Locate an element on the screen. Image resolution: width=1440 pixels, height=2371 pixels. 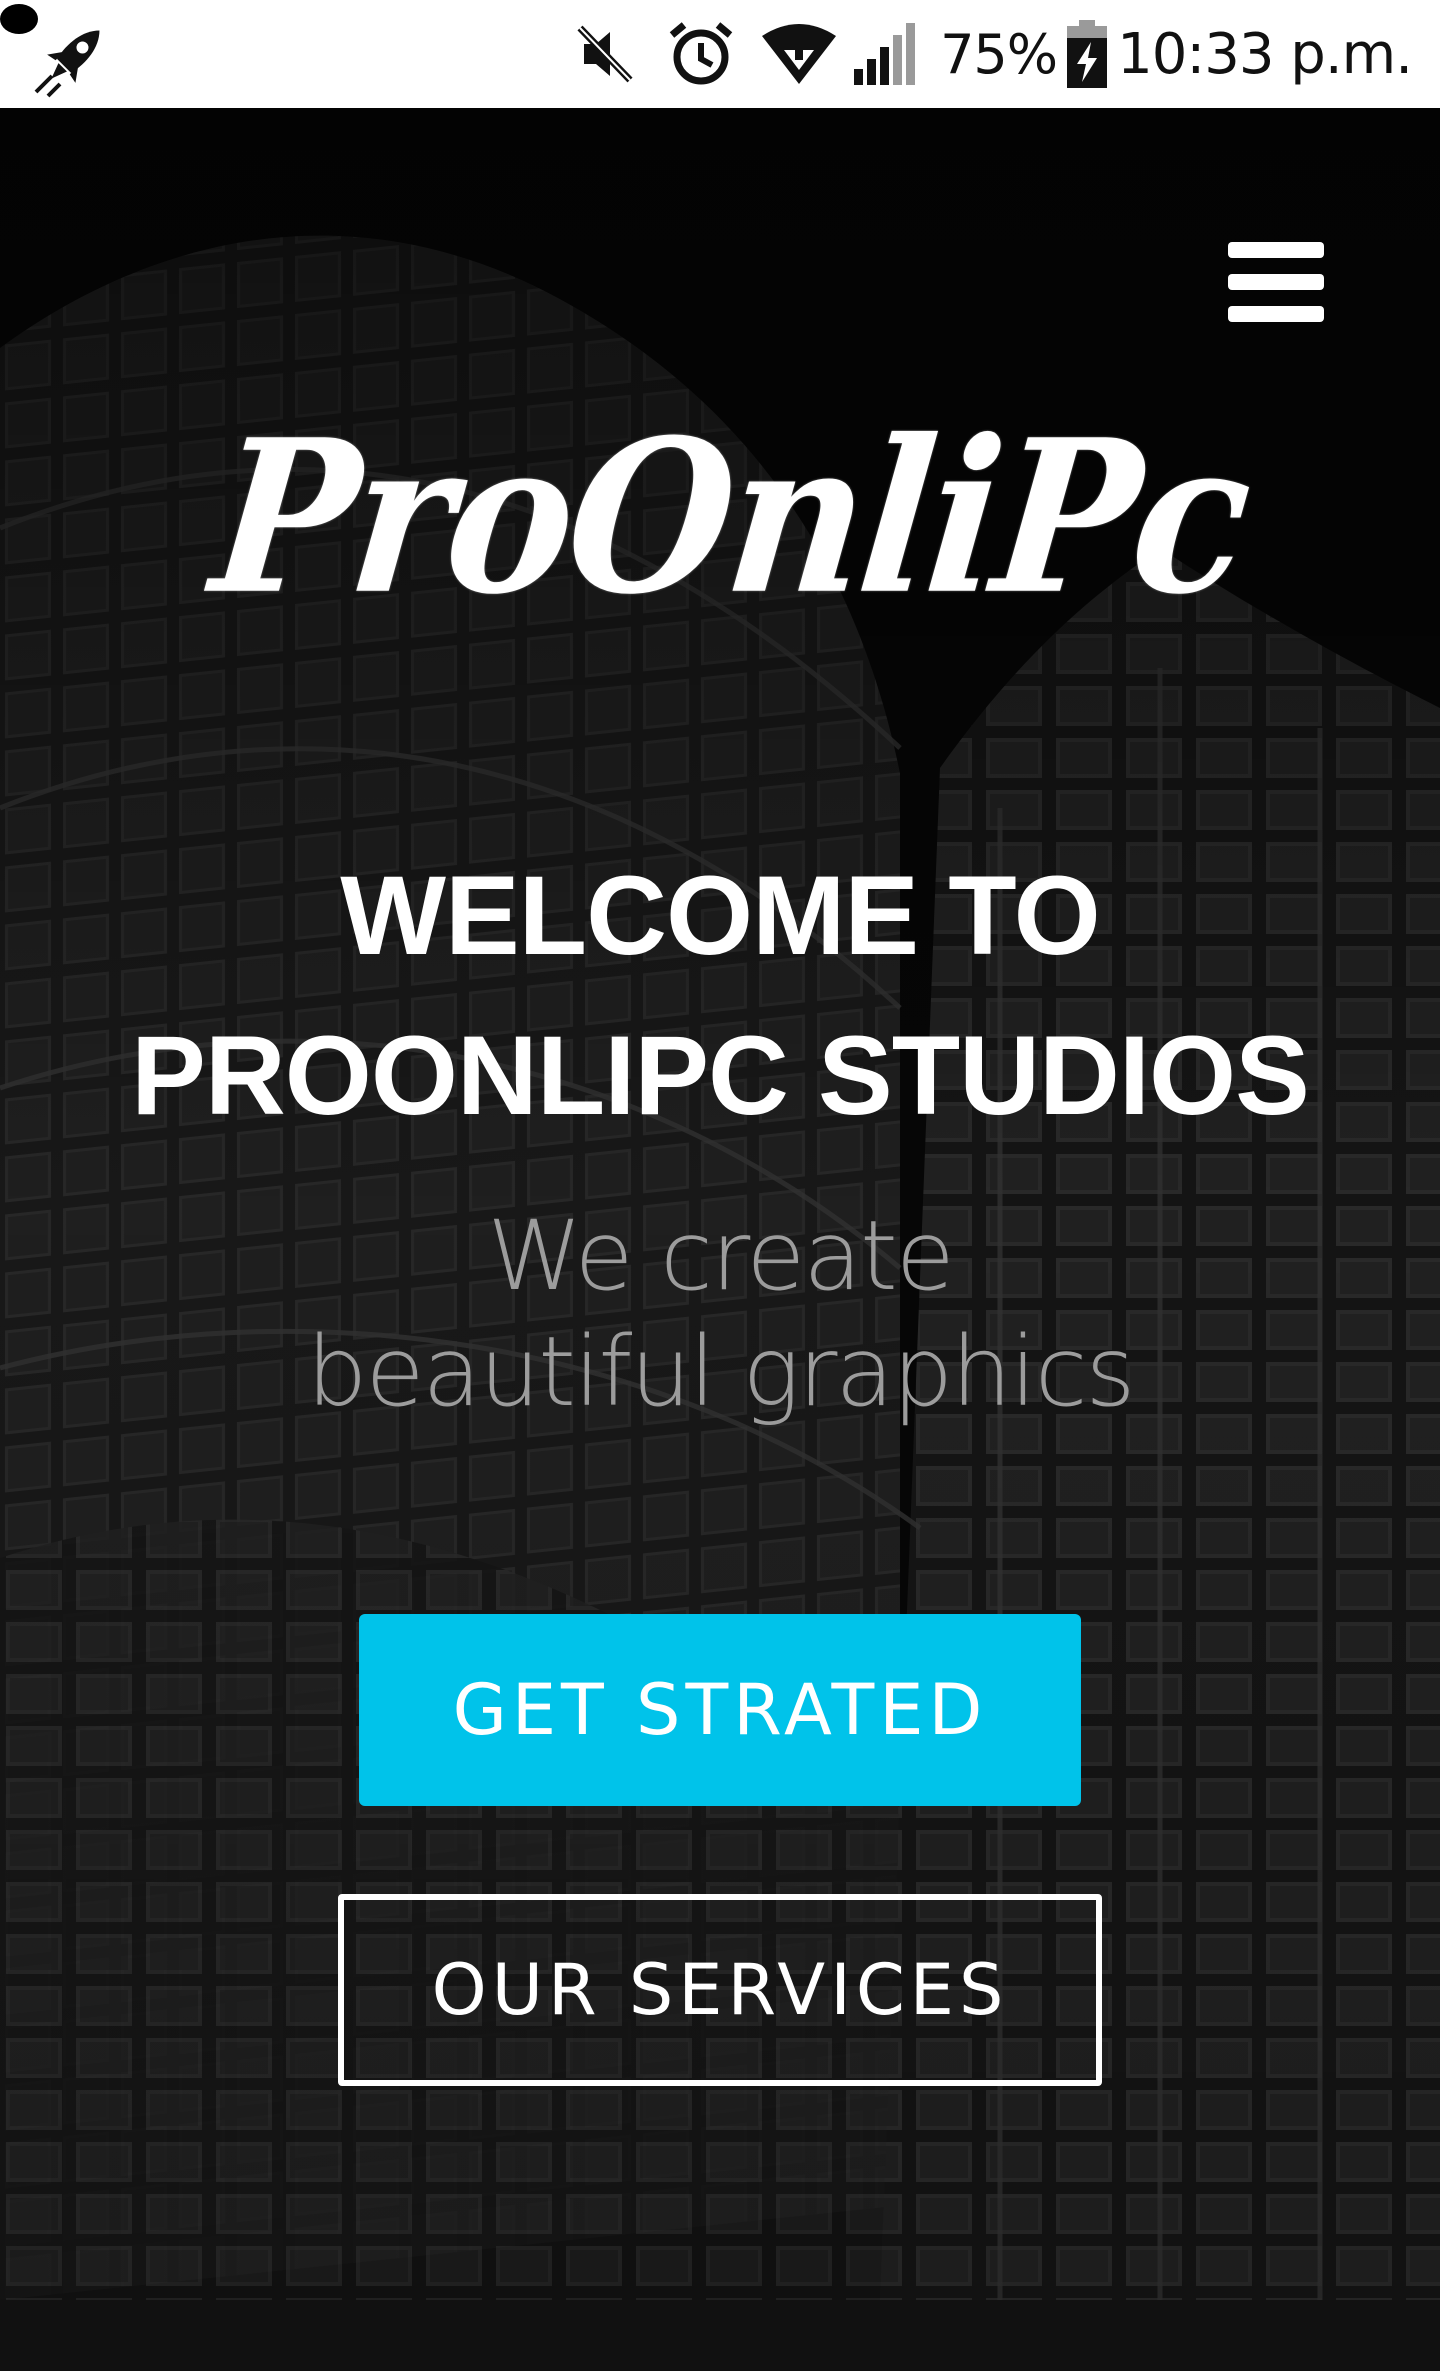
hero-subtitle-line2: beautiful graphics is located at coordinates (721, 1372).